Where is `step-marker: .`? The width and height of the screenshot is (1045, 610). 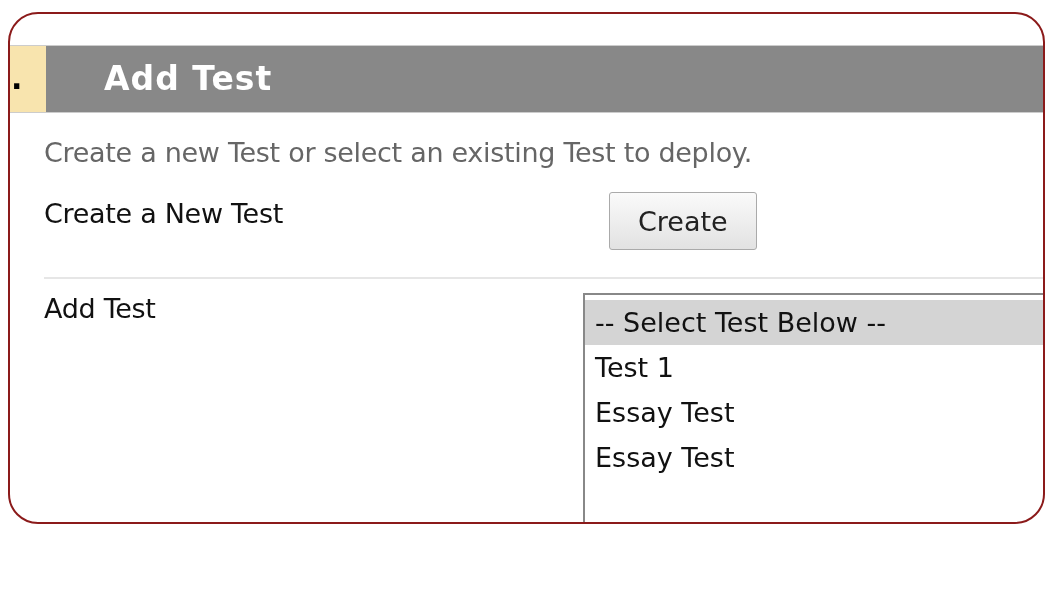
step-marker: . is located at coordinates (28, 79).